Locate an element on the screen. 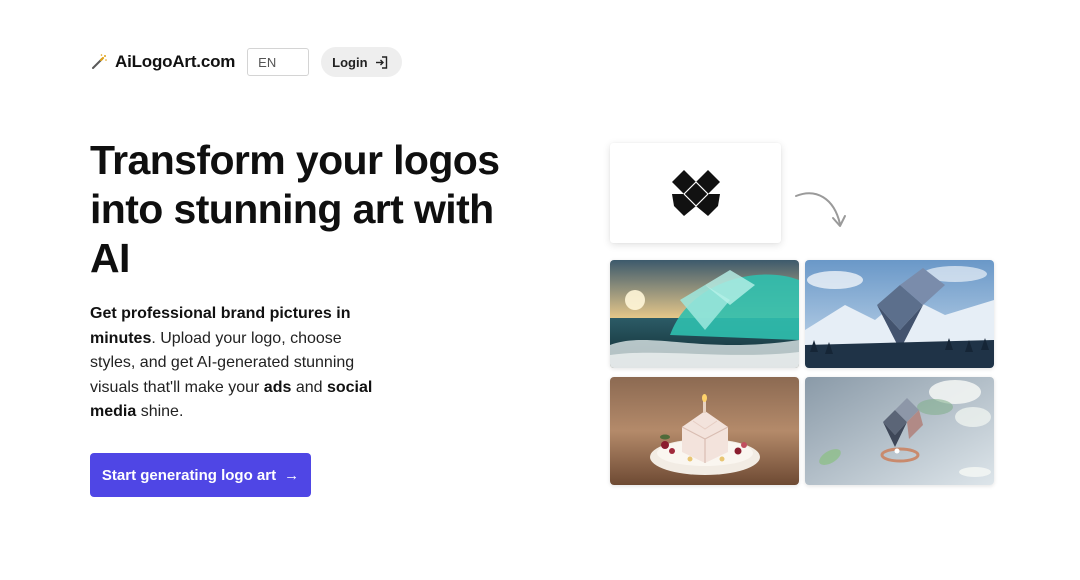 This screenshot has height=580, width=1080. source-logo-card is located at coordinates (695, 193).